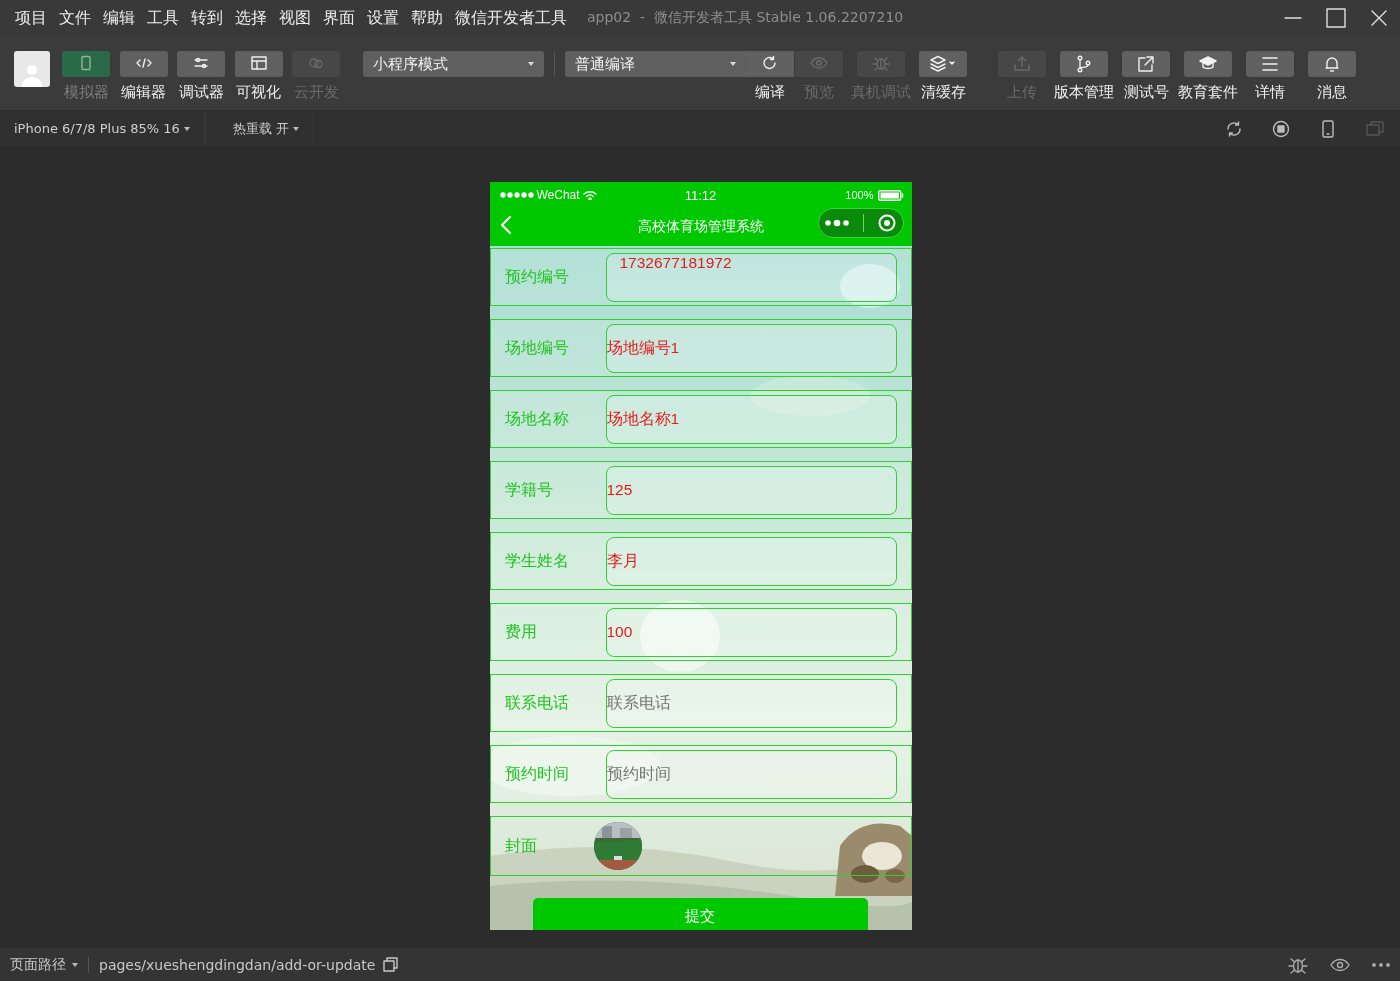 This screenshot has width=1400, height=981. Describe the element at coordinates (1270, 92) in the screenshot. I see `toolbar-label: 详情` at that location.